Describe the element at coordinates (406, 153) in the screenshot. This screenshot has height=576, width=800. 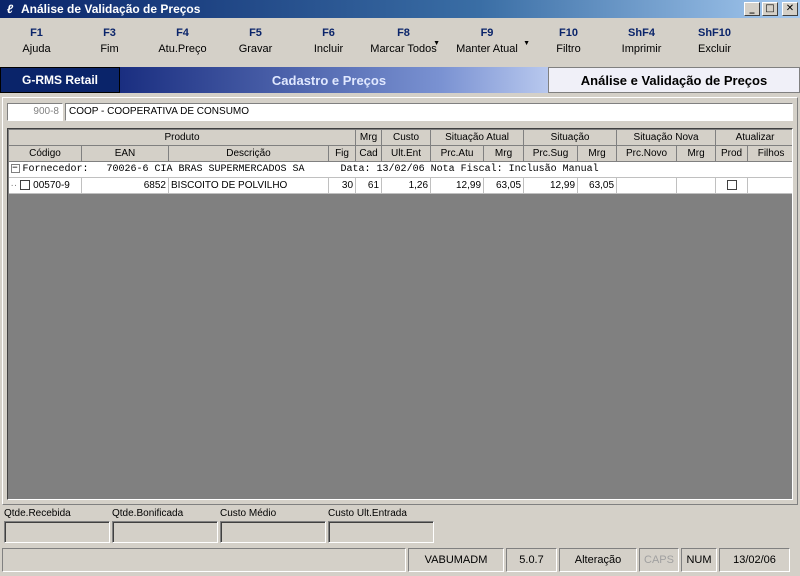
I see `col-ult-ent: Ult.Ent` at that location.